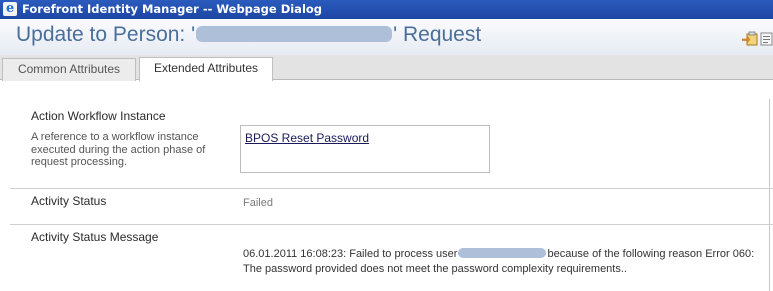  I want to click on tab-extended-attributes: Extended Attributes, so click(206, 69).